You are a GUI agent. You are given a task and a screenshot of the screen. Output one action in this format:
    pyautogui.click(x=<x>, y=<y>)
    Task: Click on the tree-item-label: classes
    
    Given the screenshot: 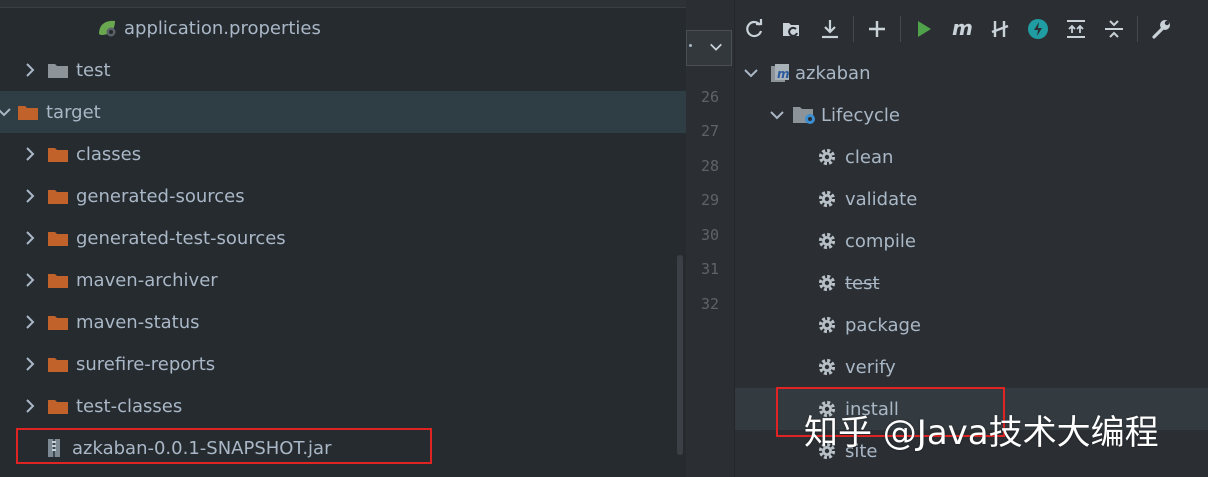 What is the action you would take?
    pyautogui.click(x=109, y=154)
    